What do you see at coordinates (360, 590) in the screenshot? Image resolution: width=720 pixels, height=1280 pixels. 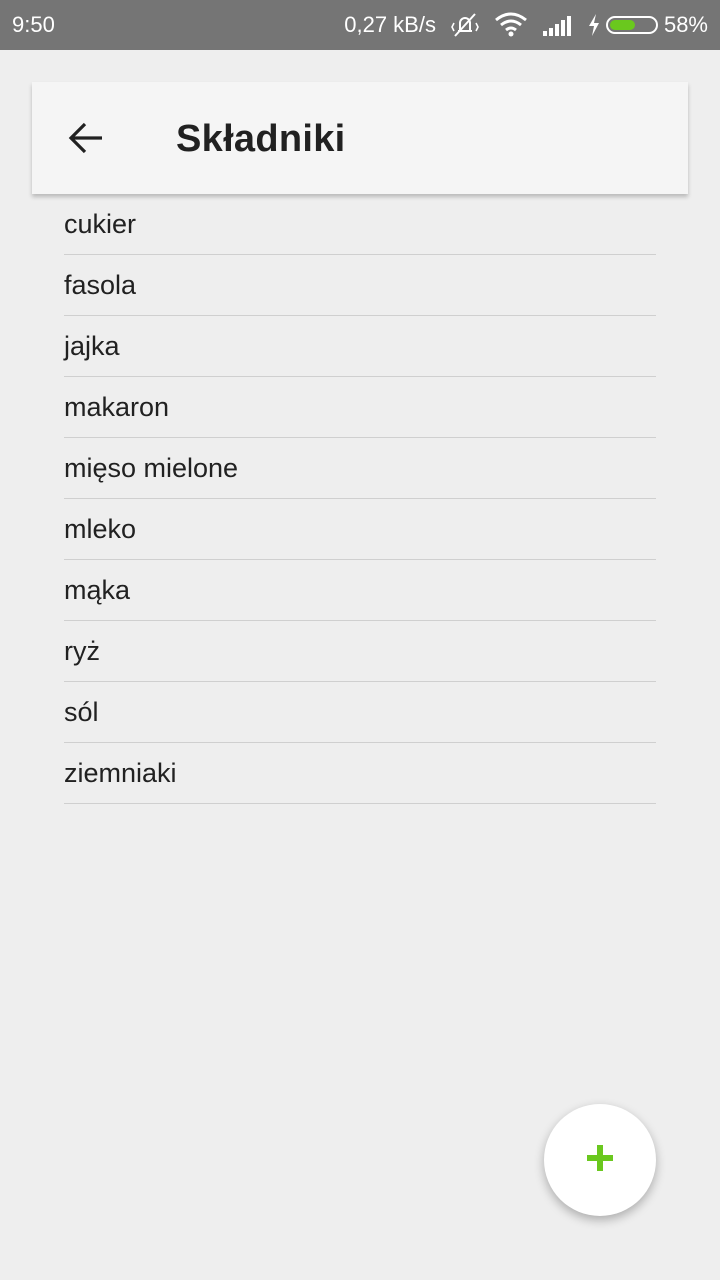 I see `ingredient-list-item: mąka` at bounding box center [360, 590].